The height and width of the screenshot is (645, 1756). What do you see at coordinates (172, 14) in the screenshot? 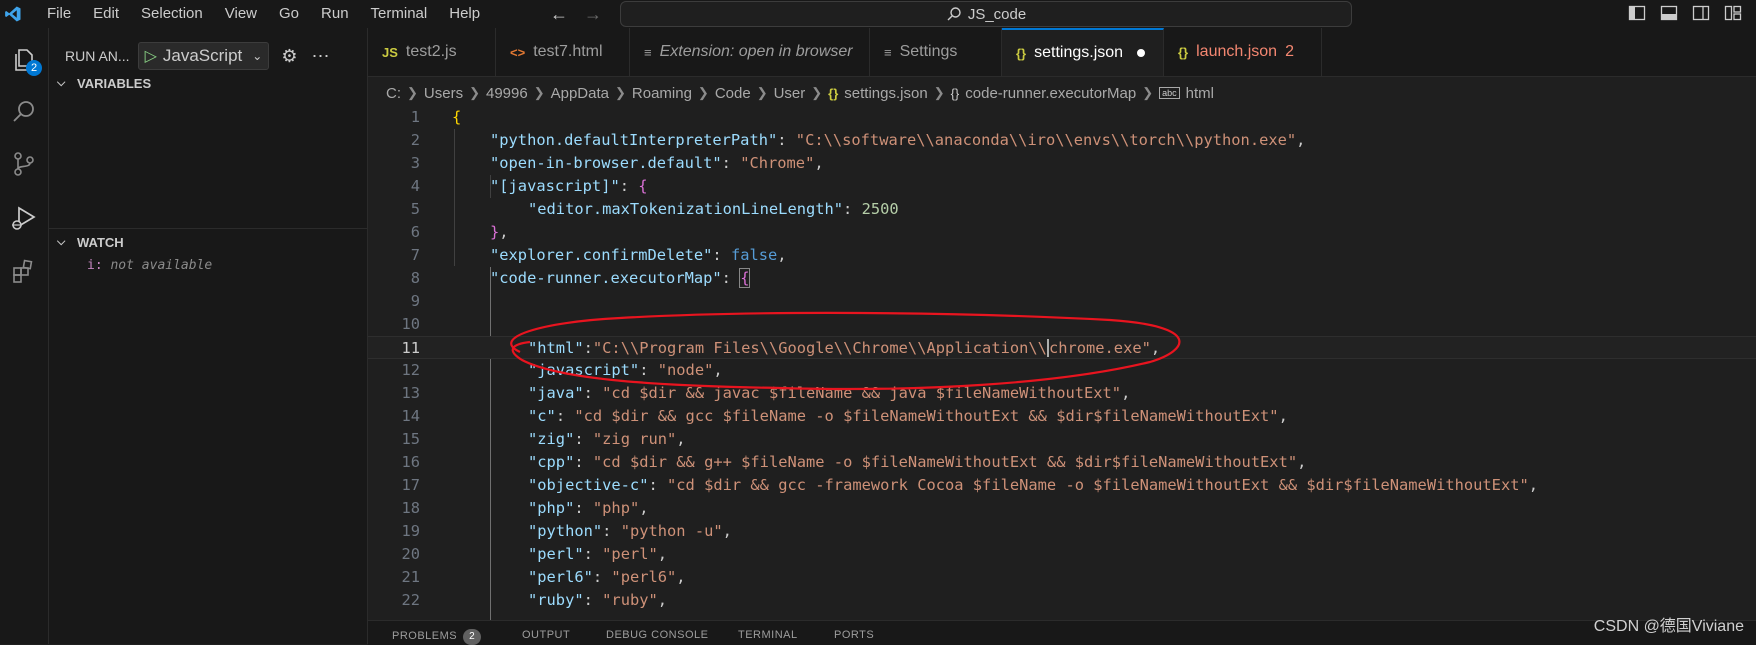
I see `menu-selection: Selection` at bounding box center [172, 14].